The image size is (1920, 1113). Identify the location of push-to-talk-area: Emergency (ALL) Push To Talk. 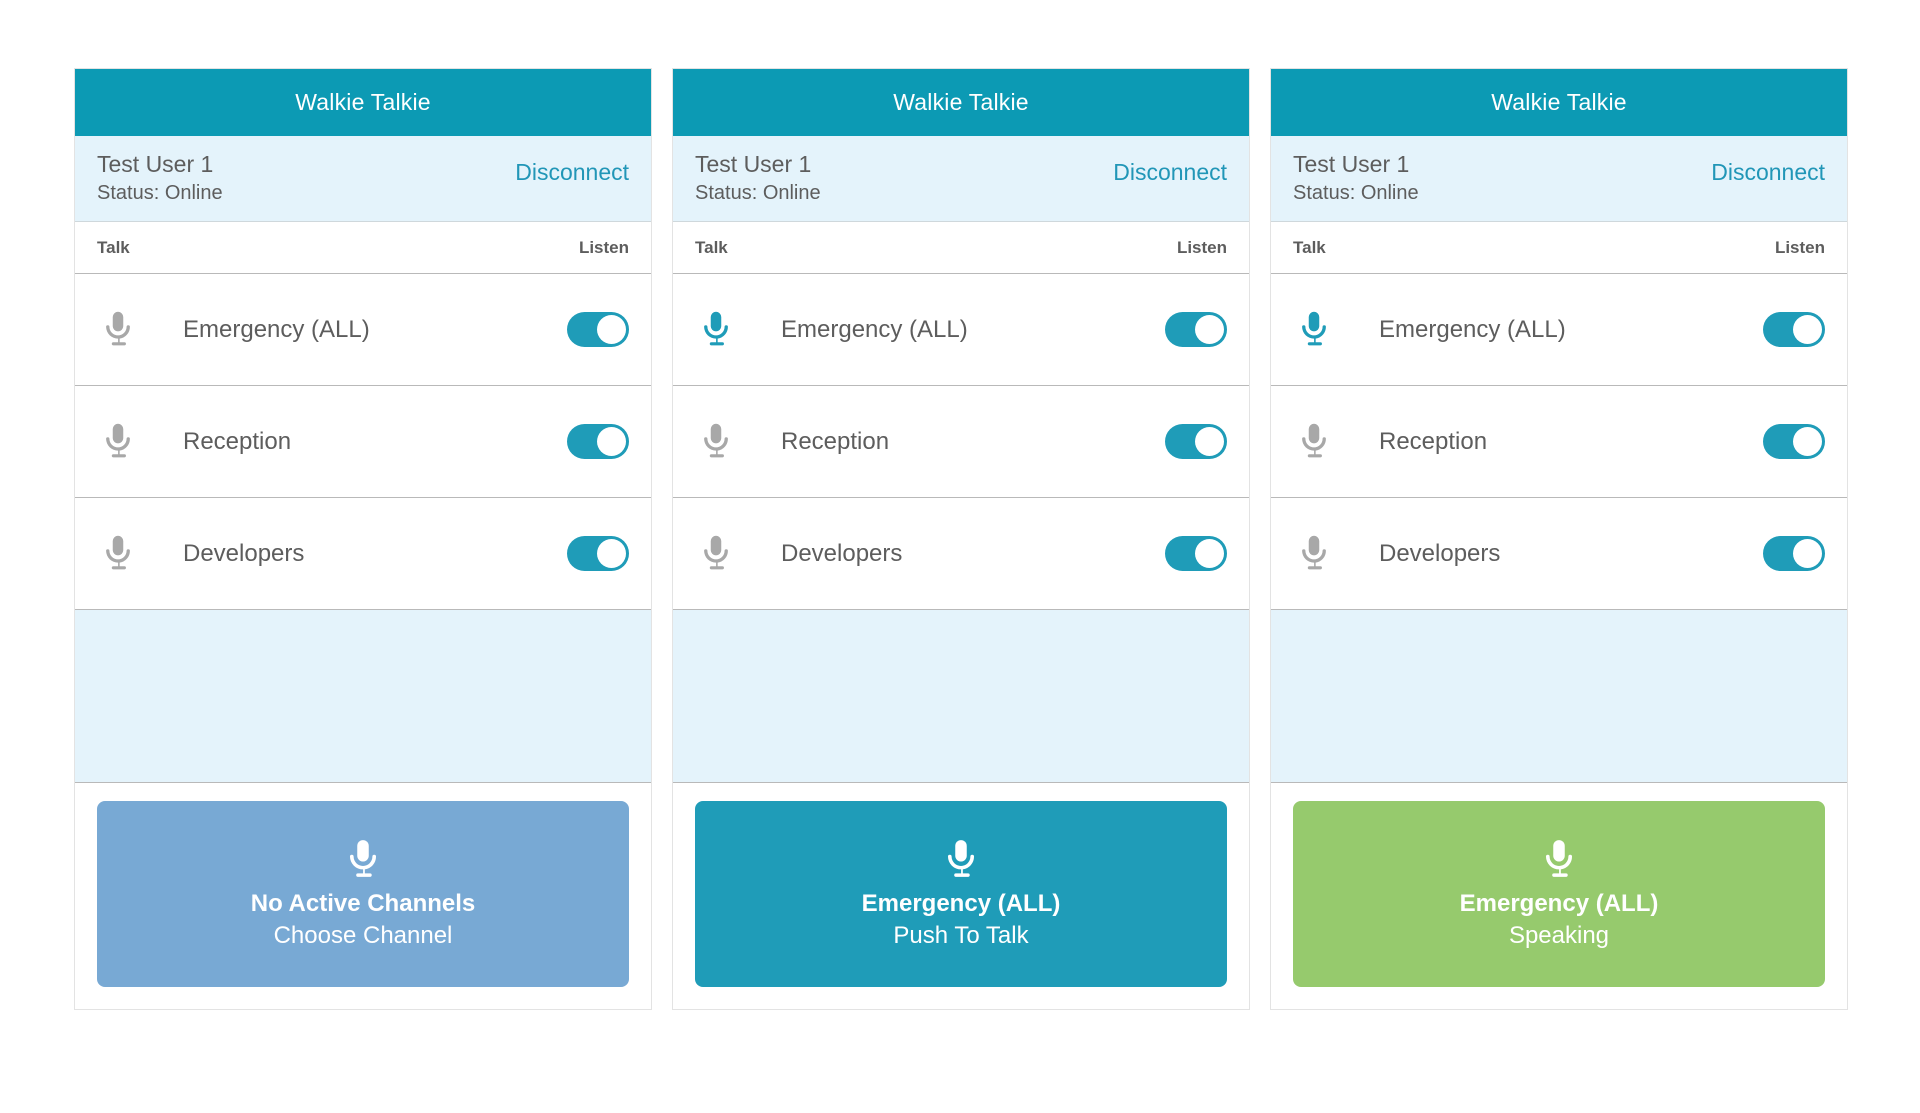
(961, 896).